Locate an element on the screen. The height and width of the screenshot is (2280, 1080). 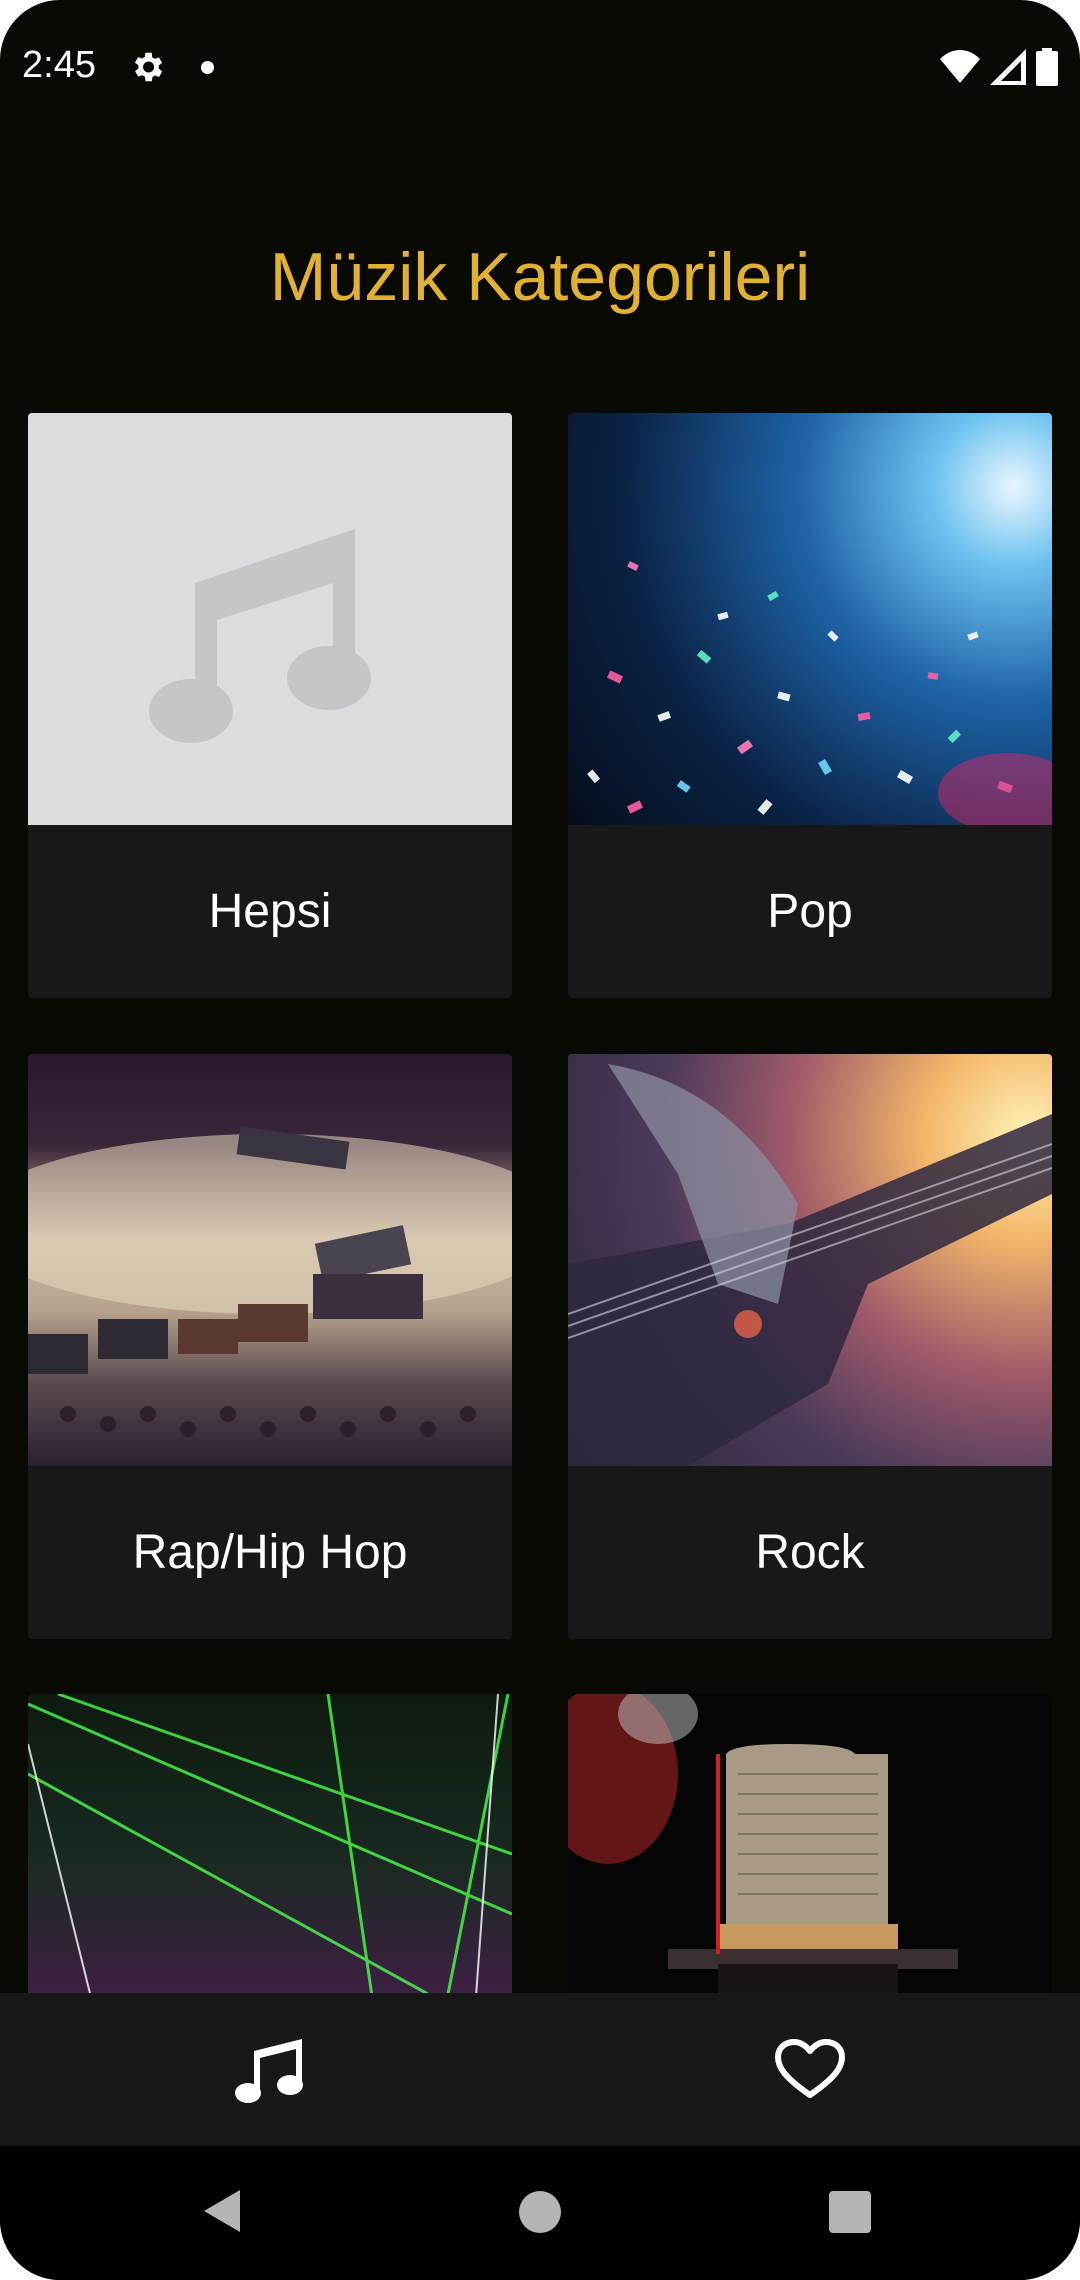
recents-icon is located at coordinates (850, 2212).